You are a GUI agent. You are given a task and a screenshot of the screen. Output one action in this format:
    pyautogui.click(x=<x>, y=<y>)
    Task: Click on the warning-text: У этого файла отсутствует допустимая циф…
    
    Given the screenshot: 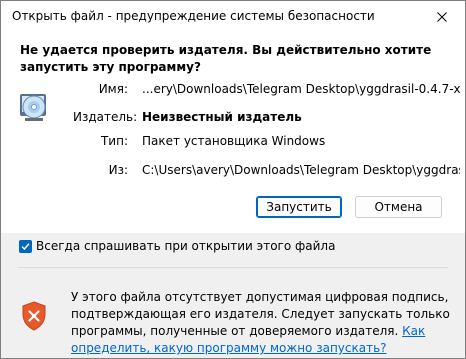 What is the action you would take?
    pyautogui.click(x=260, y=314)
    